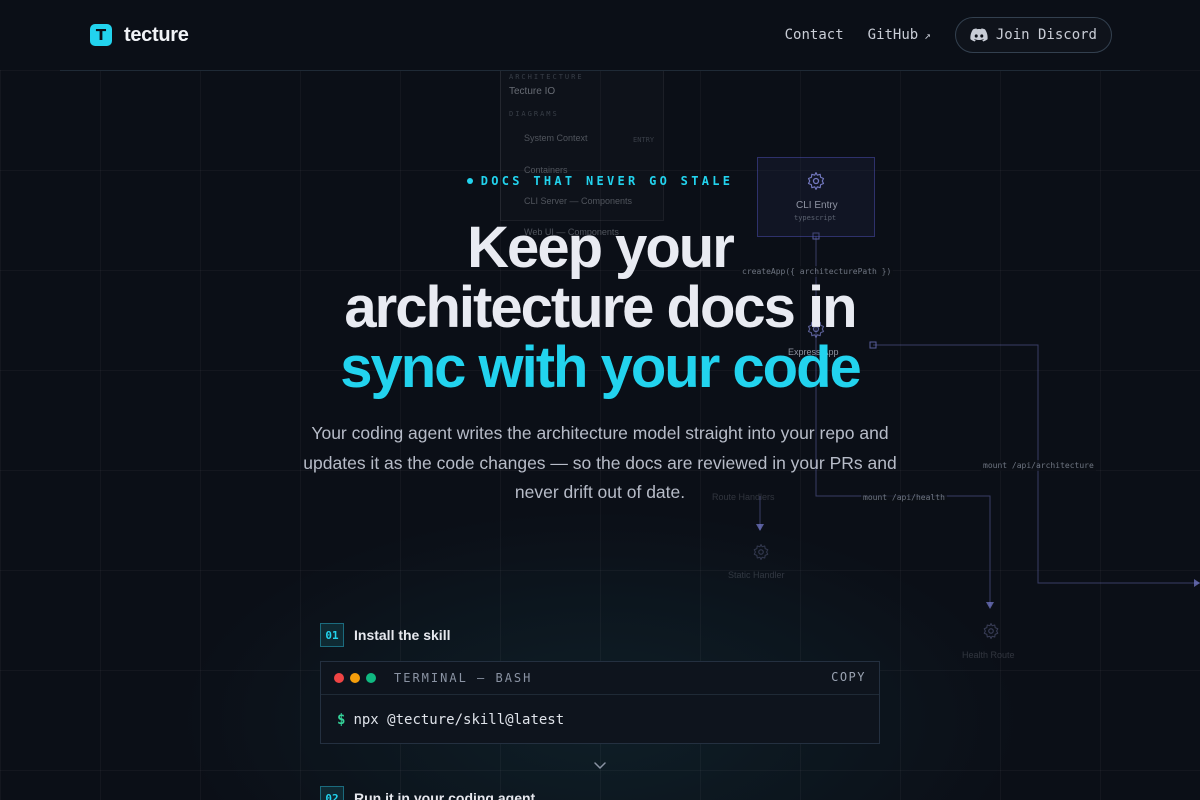  What do you see at coordinates (463, 678) in the screenshot?
I see `terminal-title: TERMINAL — BASH` at bounding box center [463, 678].